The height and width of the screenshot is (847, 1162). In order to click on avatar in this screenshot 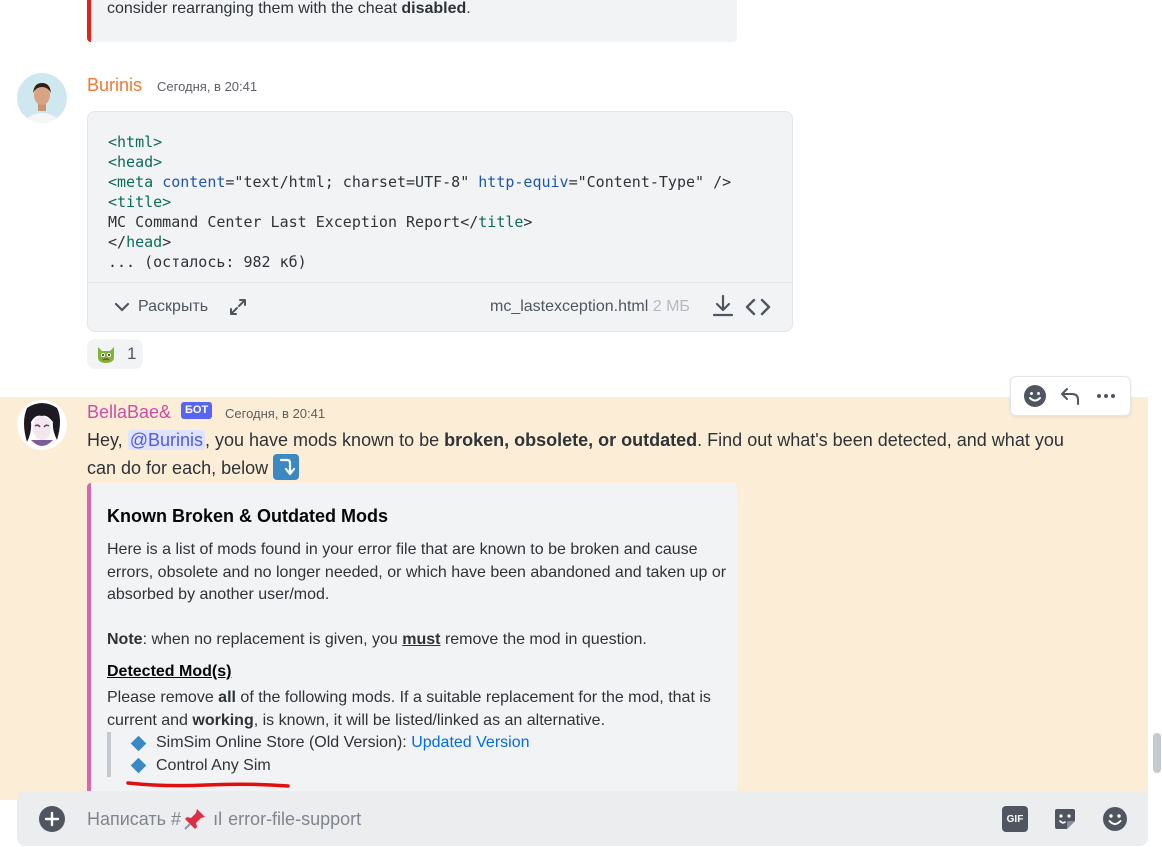, I will do `click(42, 98)`.